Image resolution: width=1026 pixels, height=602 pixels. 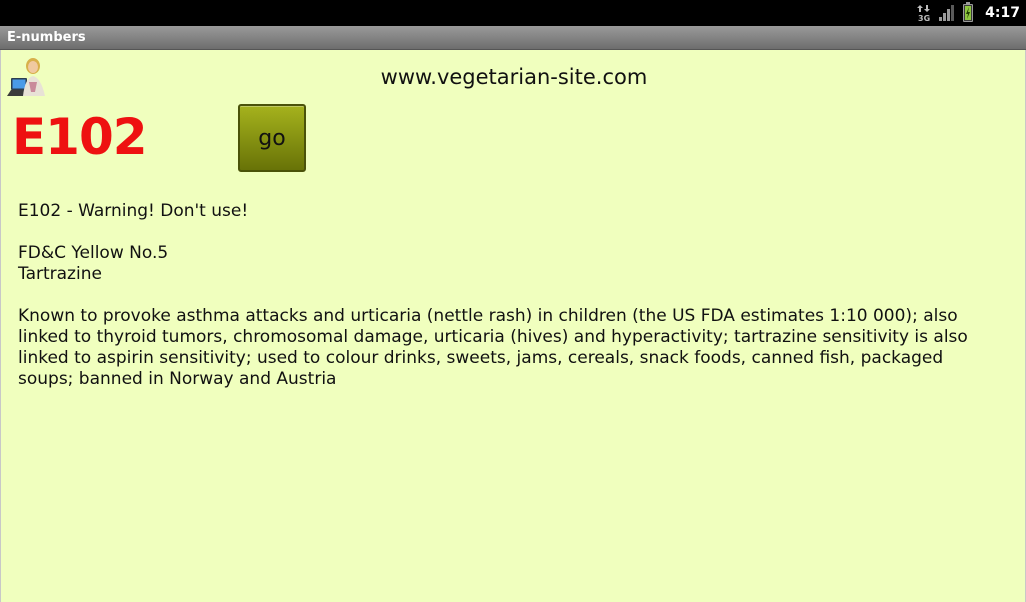 I want to click on go-button: go, so click(x=272, y=138).